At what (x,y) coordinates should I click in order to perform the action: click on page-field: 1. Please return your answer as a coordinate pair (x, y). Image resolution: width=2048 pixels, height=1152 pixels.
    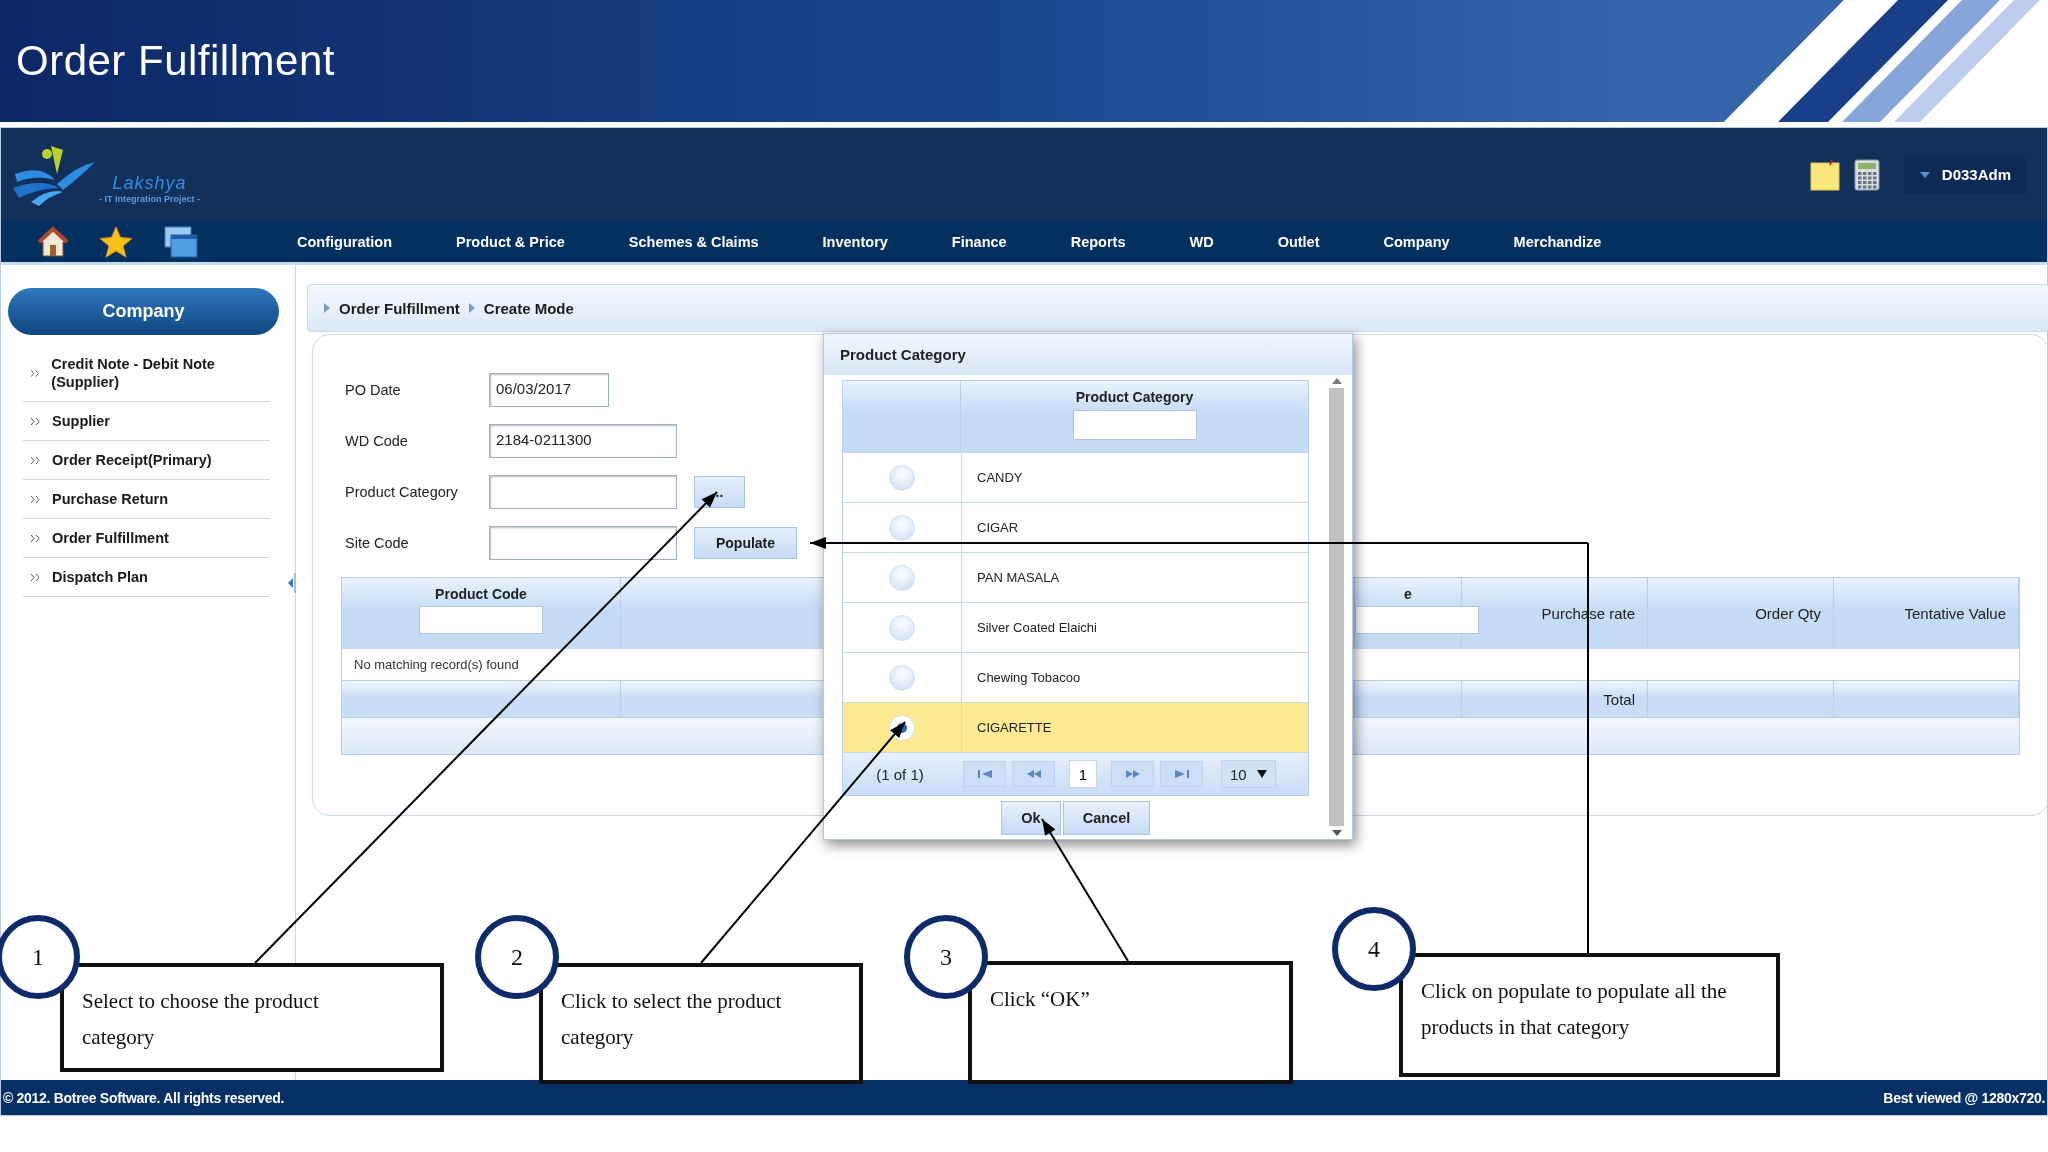
    Looking at the image, I should click on (1083, 774).